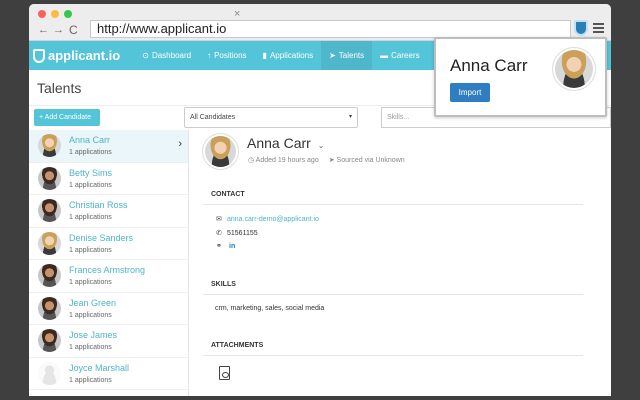  What do you see at coordinates (108, 341) in the screenshot?
I see `candidate-item-jose-james: Jose James 1 applications` at bounding box center [108, 341].